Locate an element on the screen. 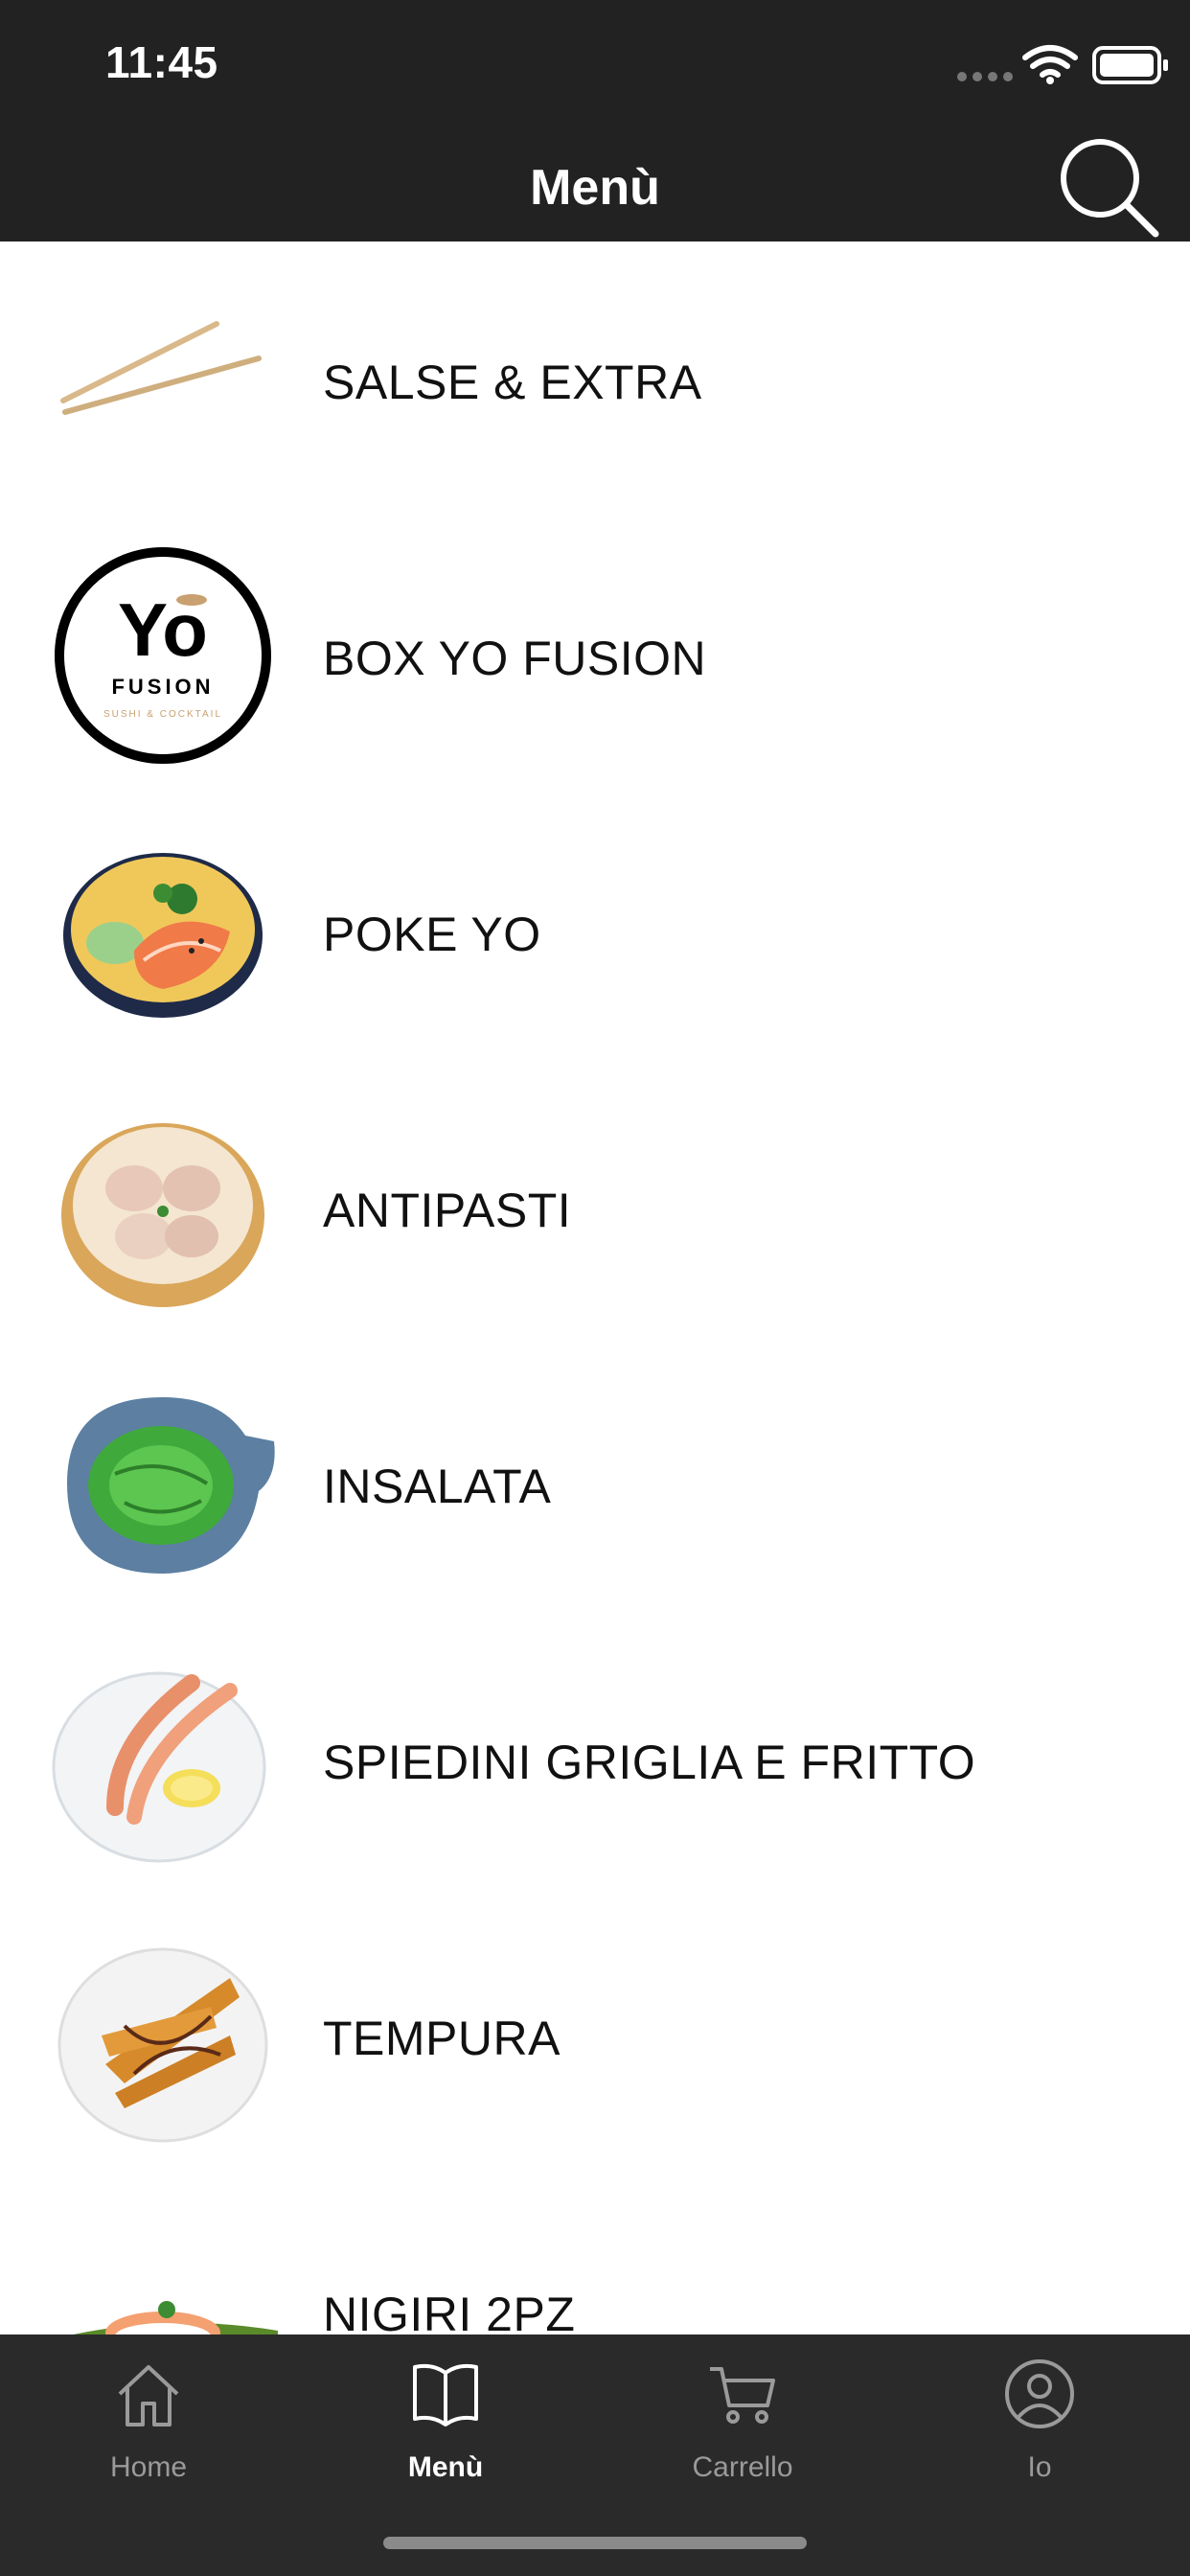  search-icon is located at coordinates (1110, 188).